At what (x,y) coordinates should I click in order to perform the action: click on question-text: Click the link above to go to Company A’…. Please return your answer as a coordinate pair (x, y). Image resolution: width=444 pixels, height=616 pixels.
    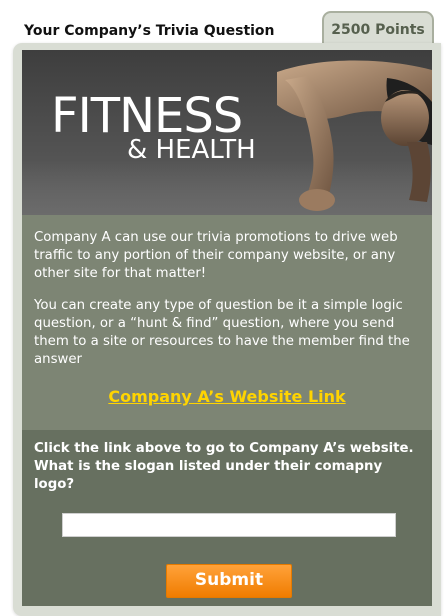
    Looking at the image, I should click on (224, 466).